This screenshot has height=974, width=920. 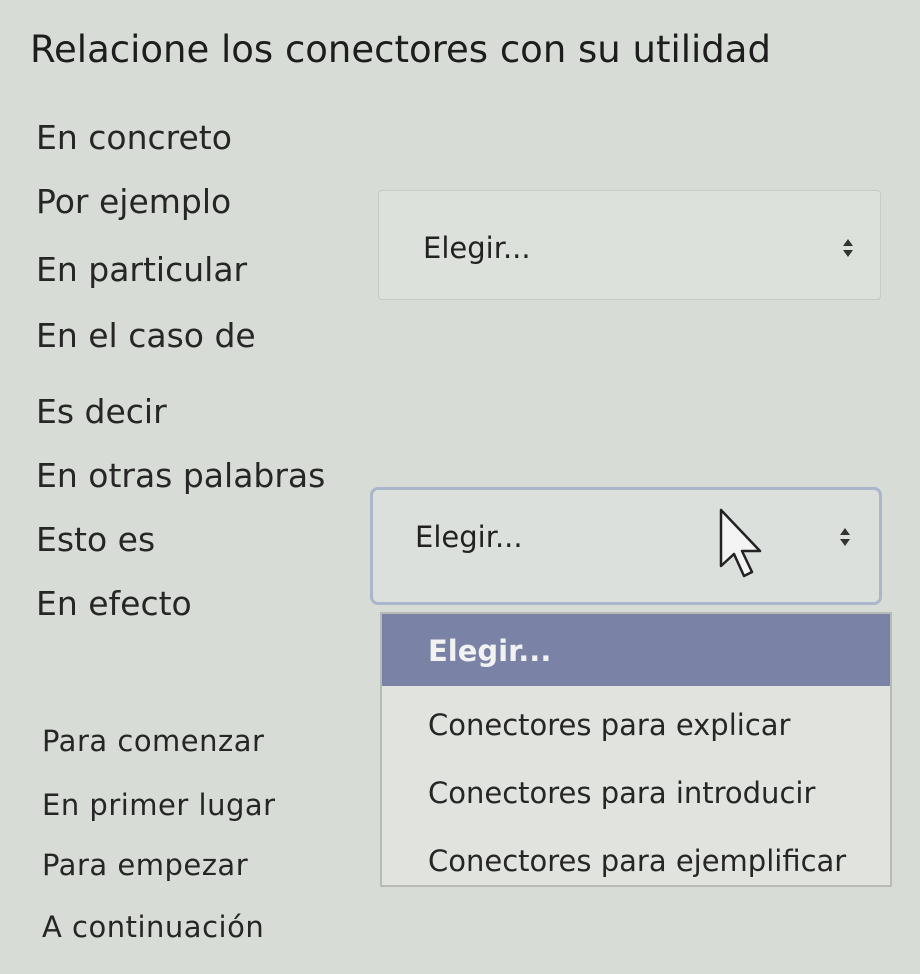 I want to click on dropdown-option-ejemplificar: Conectores para ejemplificar, so click(x=637, y=861).